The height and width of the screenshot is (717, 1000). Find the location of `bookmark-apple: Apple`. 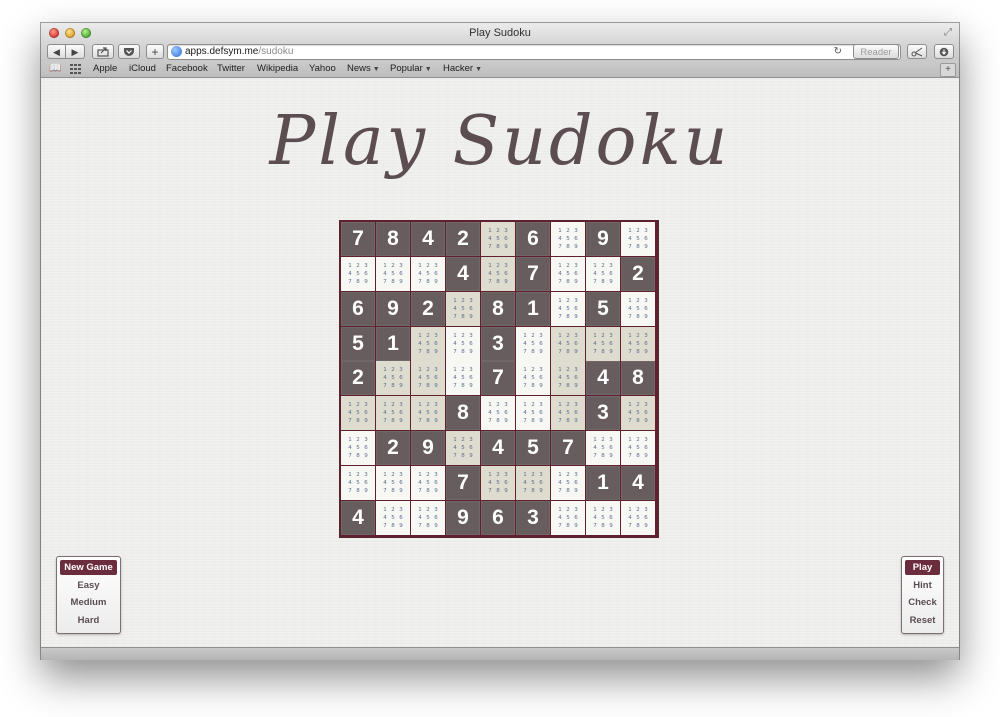

bookmark-apple: Apple is located at coordinates (105, 69).